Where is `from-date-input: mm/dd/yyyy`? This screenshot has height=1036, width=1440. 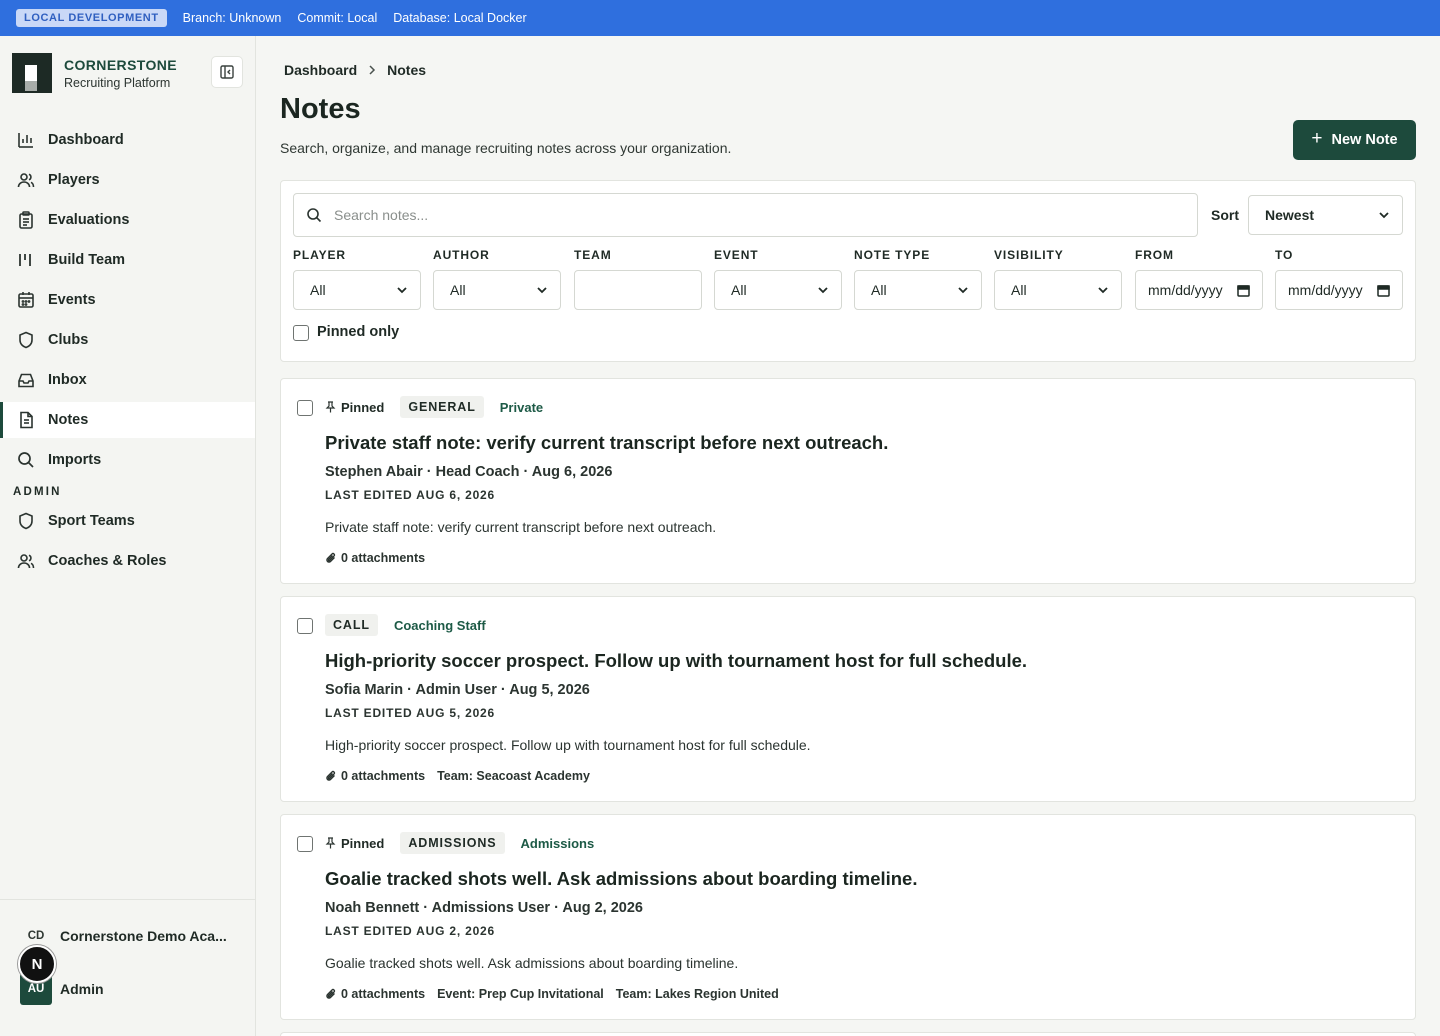 from-date-input: mm/dd/yyyy is located at coordinates (1199, 290).